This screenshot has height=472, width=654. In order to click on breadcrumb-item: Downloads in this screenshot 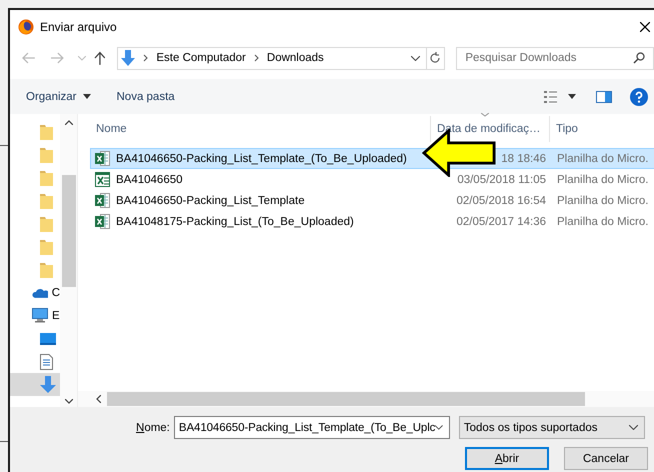, I will do `click(295, 58)`.